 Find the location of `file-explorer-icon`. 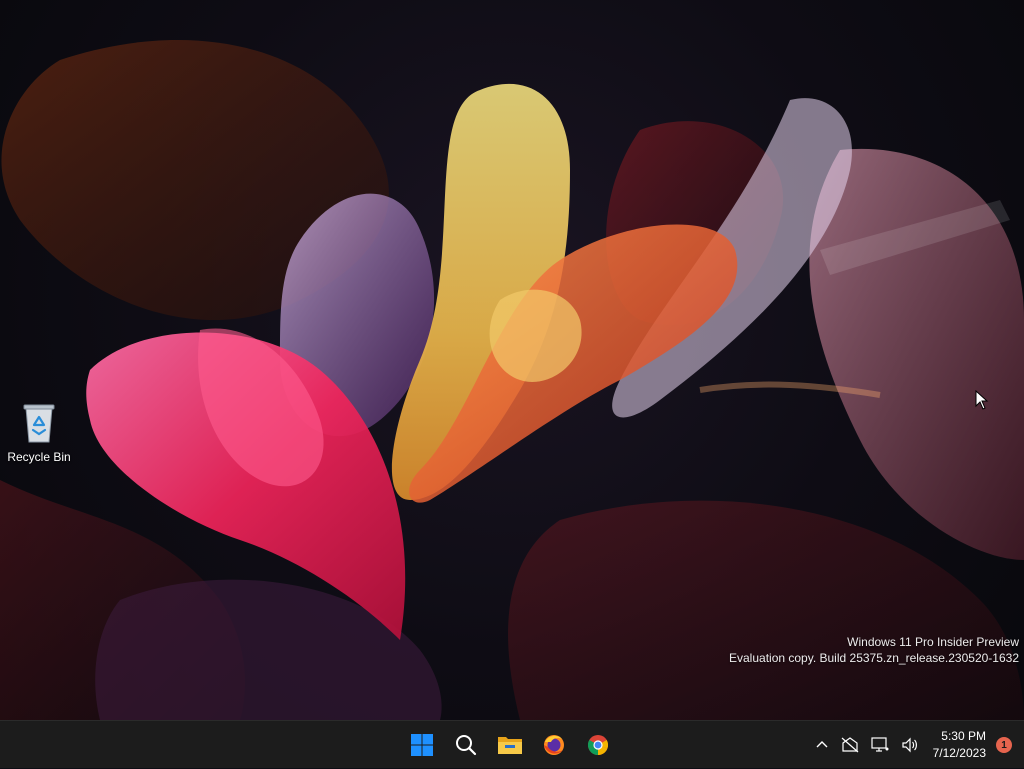

file-explorer-icon is located at coordinates (510, 745).